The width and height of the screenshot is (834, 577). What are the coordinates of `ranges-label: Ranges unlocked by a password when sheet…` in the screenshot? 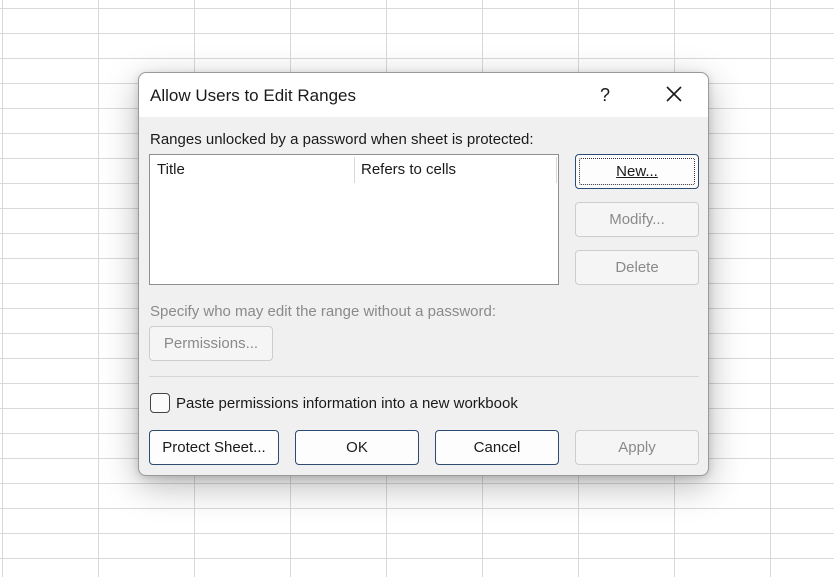 It's located at (342, 139).